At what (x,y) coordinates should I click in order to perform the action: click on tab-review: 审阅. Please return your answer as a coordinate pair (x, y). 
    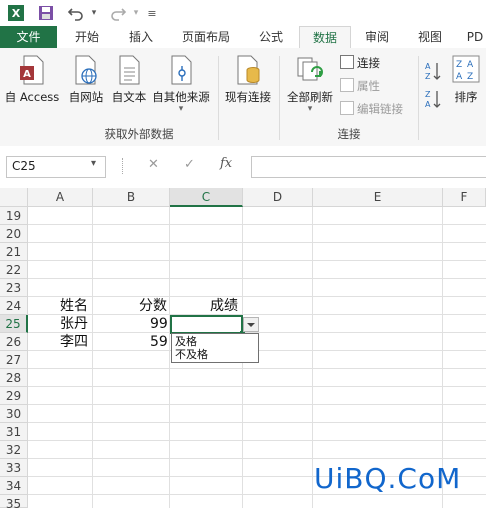
    Looking at the image, I should click on (377, 37).